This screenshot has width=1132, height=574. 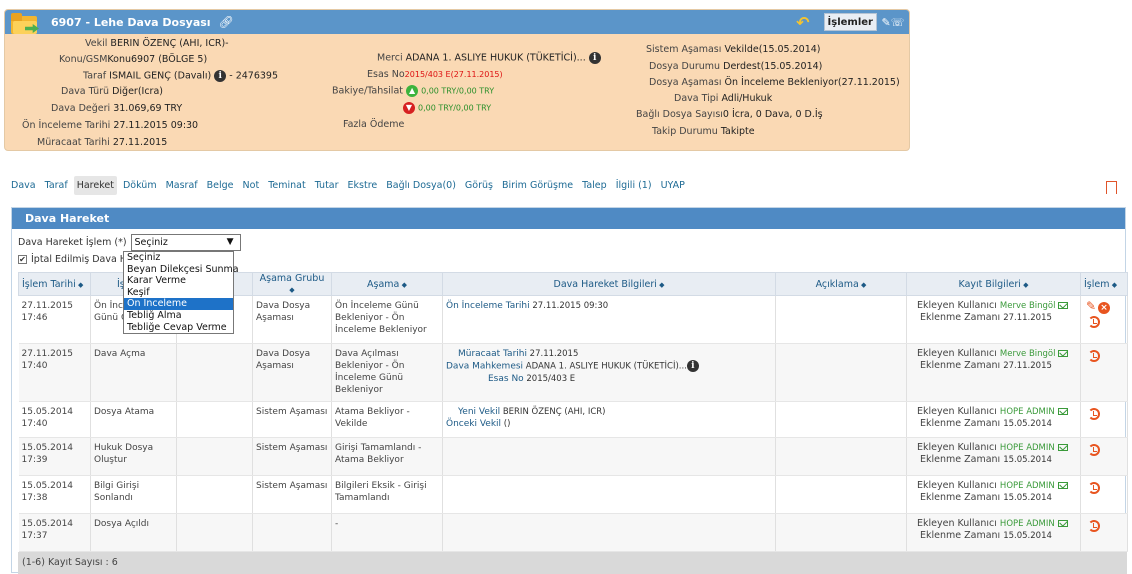 What do you see at coordinates (1027, 366) in the screenshot?
I see `eklenme-date: 27.11.2015` at bounding box center [1027, 366].